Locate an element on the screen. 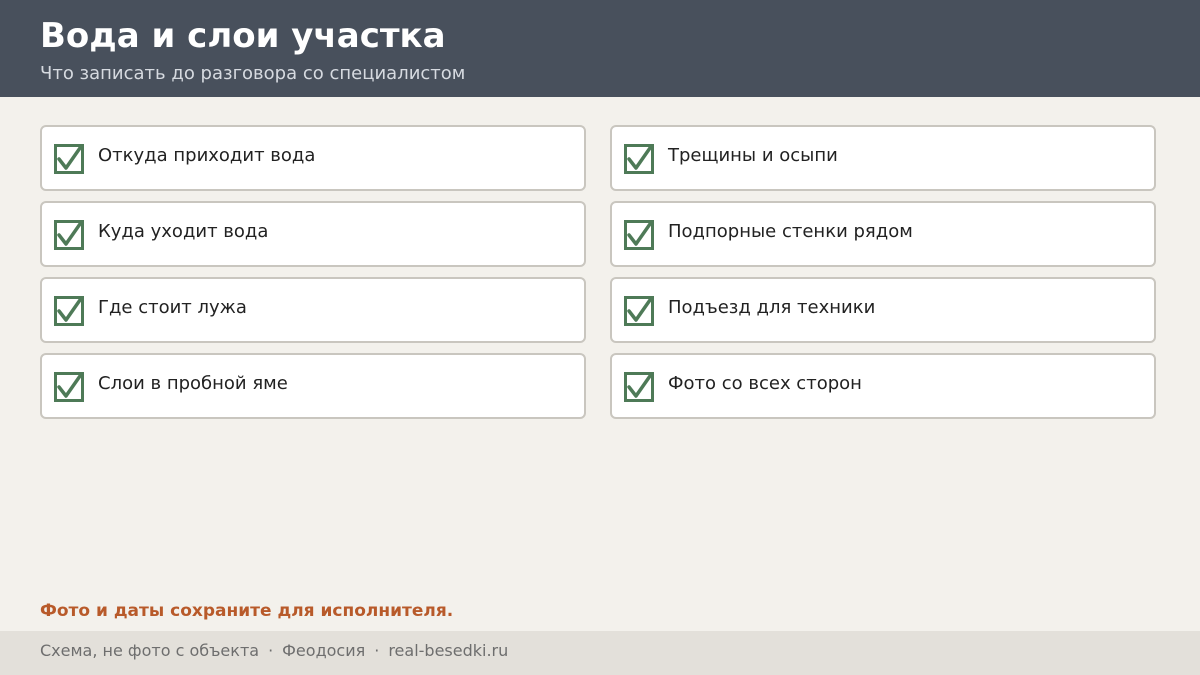  checklist-item-label: Где стоит лужа is located at coordinates (172, 307).